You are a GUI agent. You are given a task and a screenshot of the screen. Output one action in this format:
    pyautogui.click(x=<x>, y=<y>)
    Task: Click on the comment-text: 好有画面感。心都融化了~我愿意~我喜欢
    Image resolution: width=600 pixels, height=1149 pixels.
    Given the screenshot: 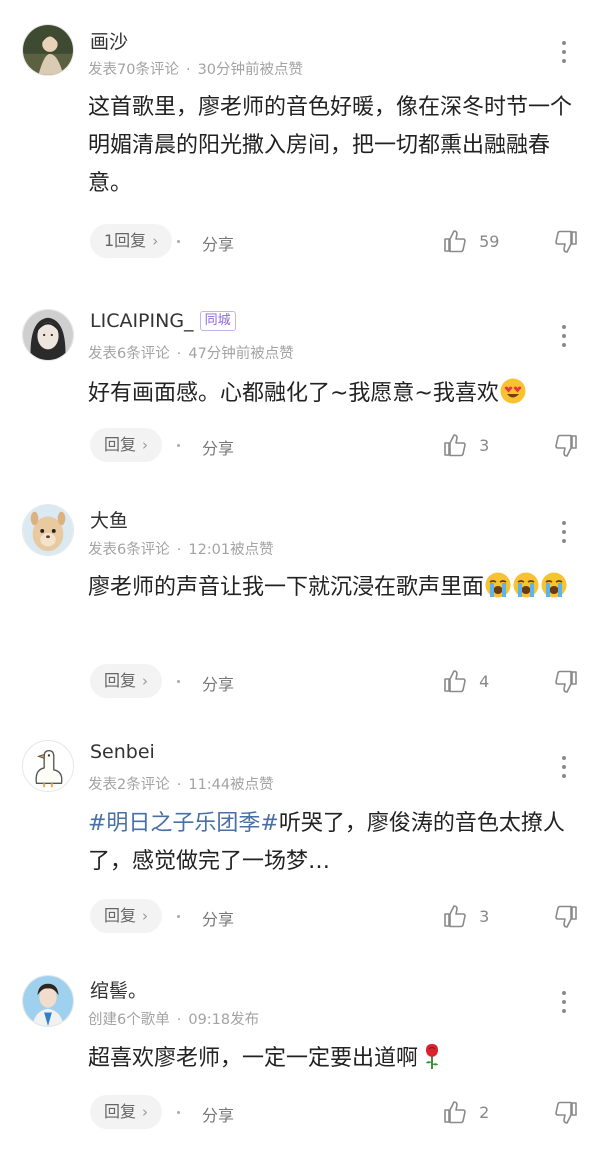 What is the action you would take?
    pyautogui.click(x=338, y=394)
    